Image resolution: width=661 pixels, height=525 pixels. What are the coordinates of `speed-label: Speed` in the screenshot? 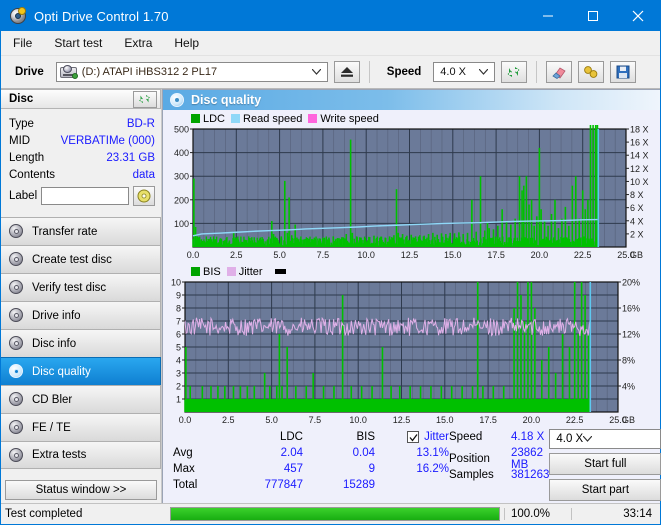 It's located at (404, 72).